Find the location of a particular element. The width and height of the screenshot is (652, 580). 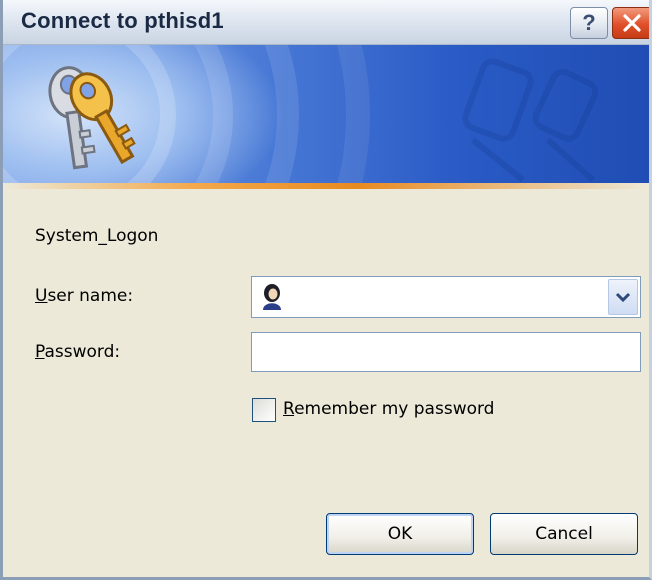

ok-button: OK is located at coordinates (400, 534).